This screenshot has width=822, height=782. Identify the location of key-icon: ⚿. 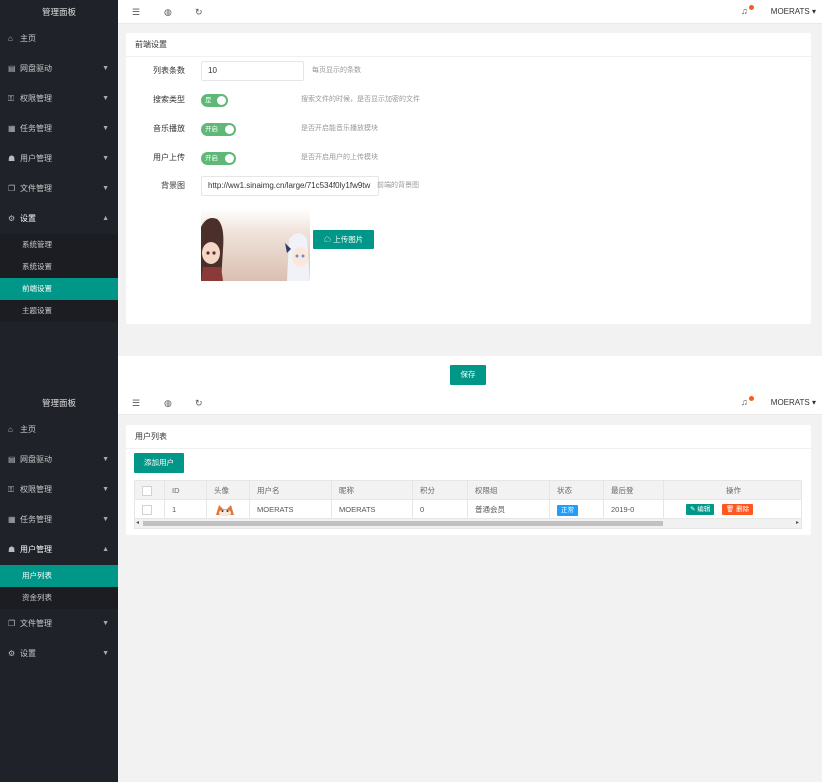
(11, 98).